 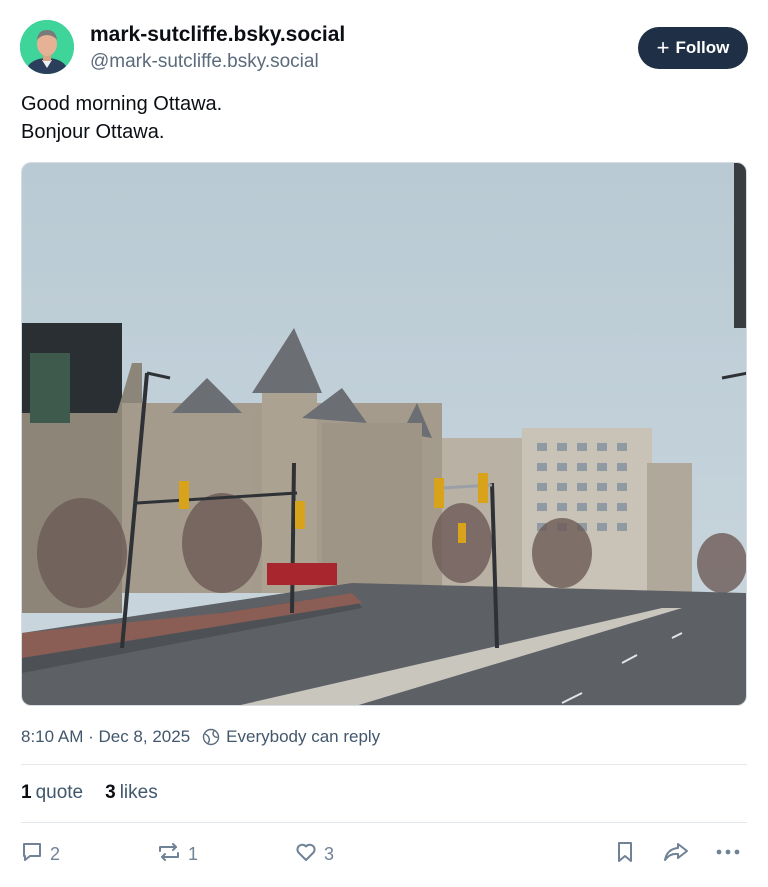 What do you see at coordinates (55, 854) in the screenshot?
I see `reply-count: 2` at bounding box center [55, 854].